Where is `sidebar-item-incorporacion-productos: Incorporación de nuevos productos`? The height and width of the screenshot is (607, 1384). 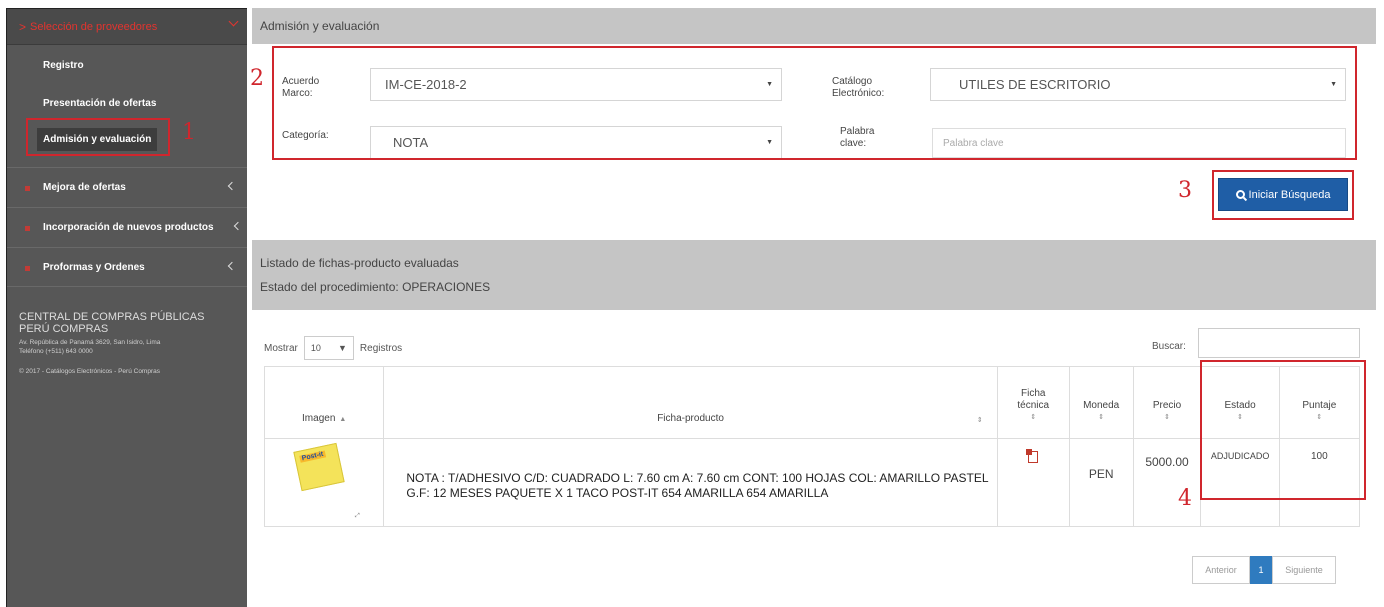
sidebar-item-incorporacion-productos: Incorporación de nuevos productos is located at coordinates (127, 227).